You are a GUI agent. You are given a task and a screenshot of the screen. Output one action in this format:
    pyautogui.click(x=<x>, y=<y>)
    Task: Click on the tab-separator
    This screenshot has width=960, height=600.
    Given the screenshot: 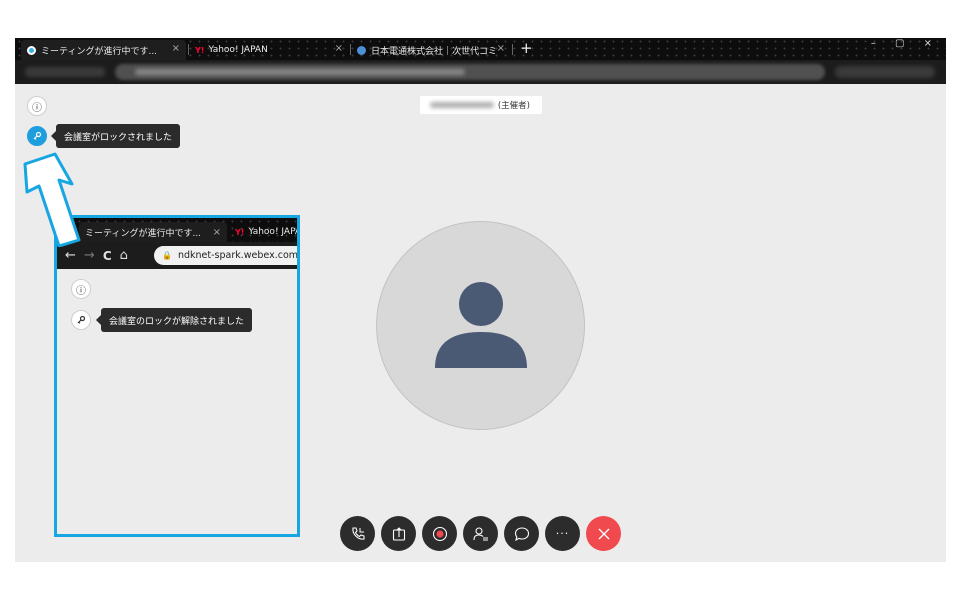 What is the action you would take?
    pyautogui.click(x=512, y=49)
    